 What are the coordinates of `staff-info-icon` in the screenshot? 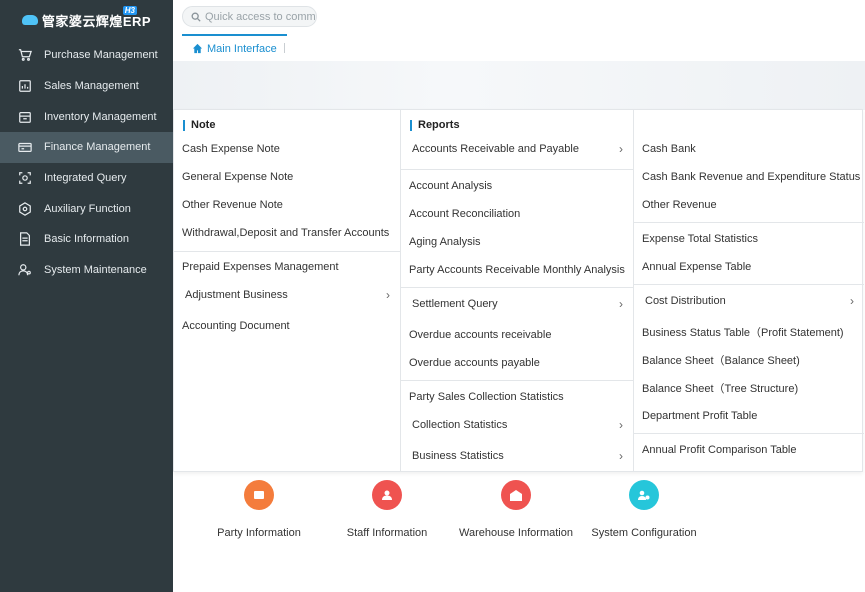 It's located at (387, 495).